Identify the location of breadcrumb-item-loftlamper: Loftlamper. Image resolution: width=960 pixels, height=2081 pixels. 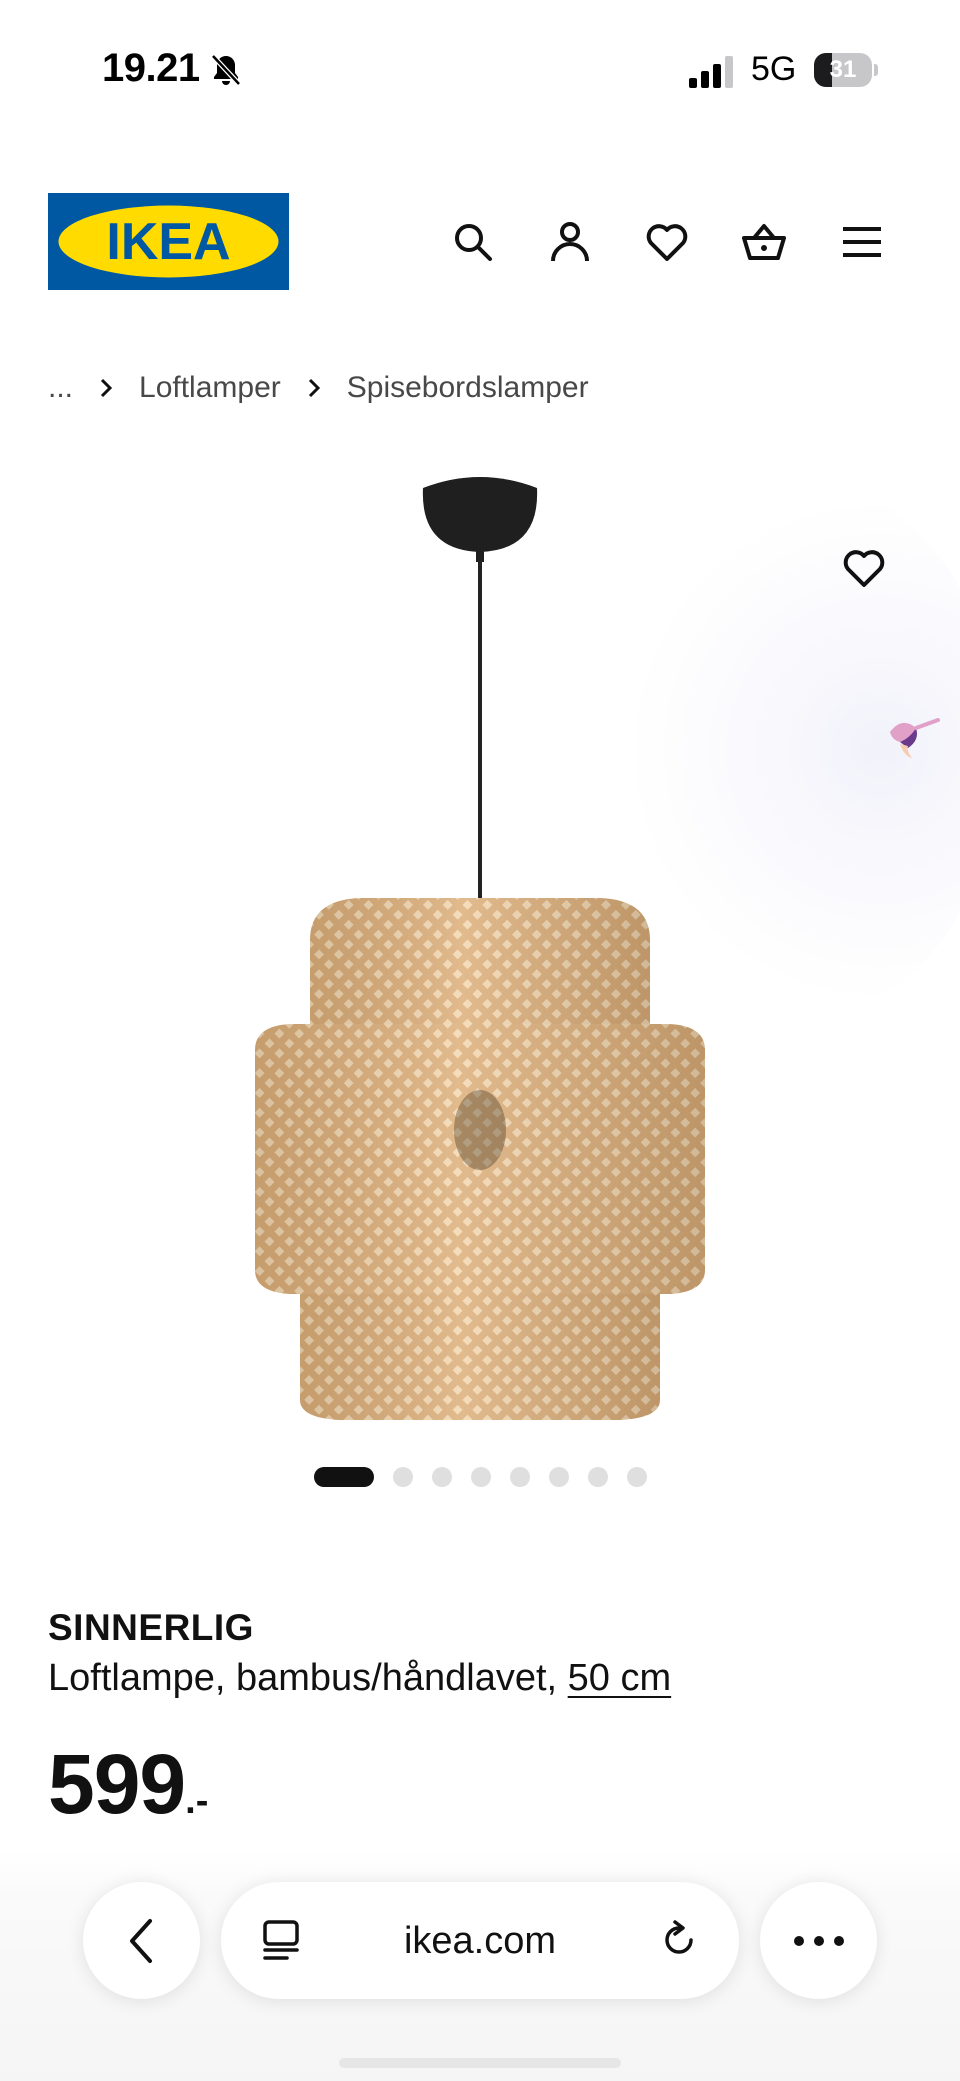
(210, 388).